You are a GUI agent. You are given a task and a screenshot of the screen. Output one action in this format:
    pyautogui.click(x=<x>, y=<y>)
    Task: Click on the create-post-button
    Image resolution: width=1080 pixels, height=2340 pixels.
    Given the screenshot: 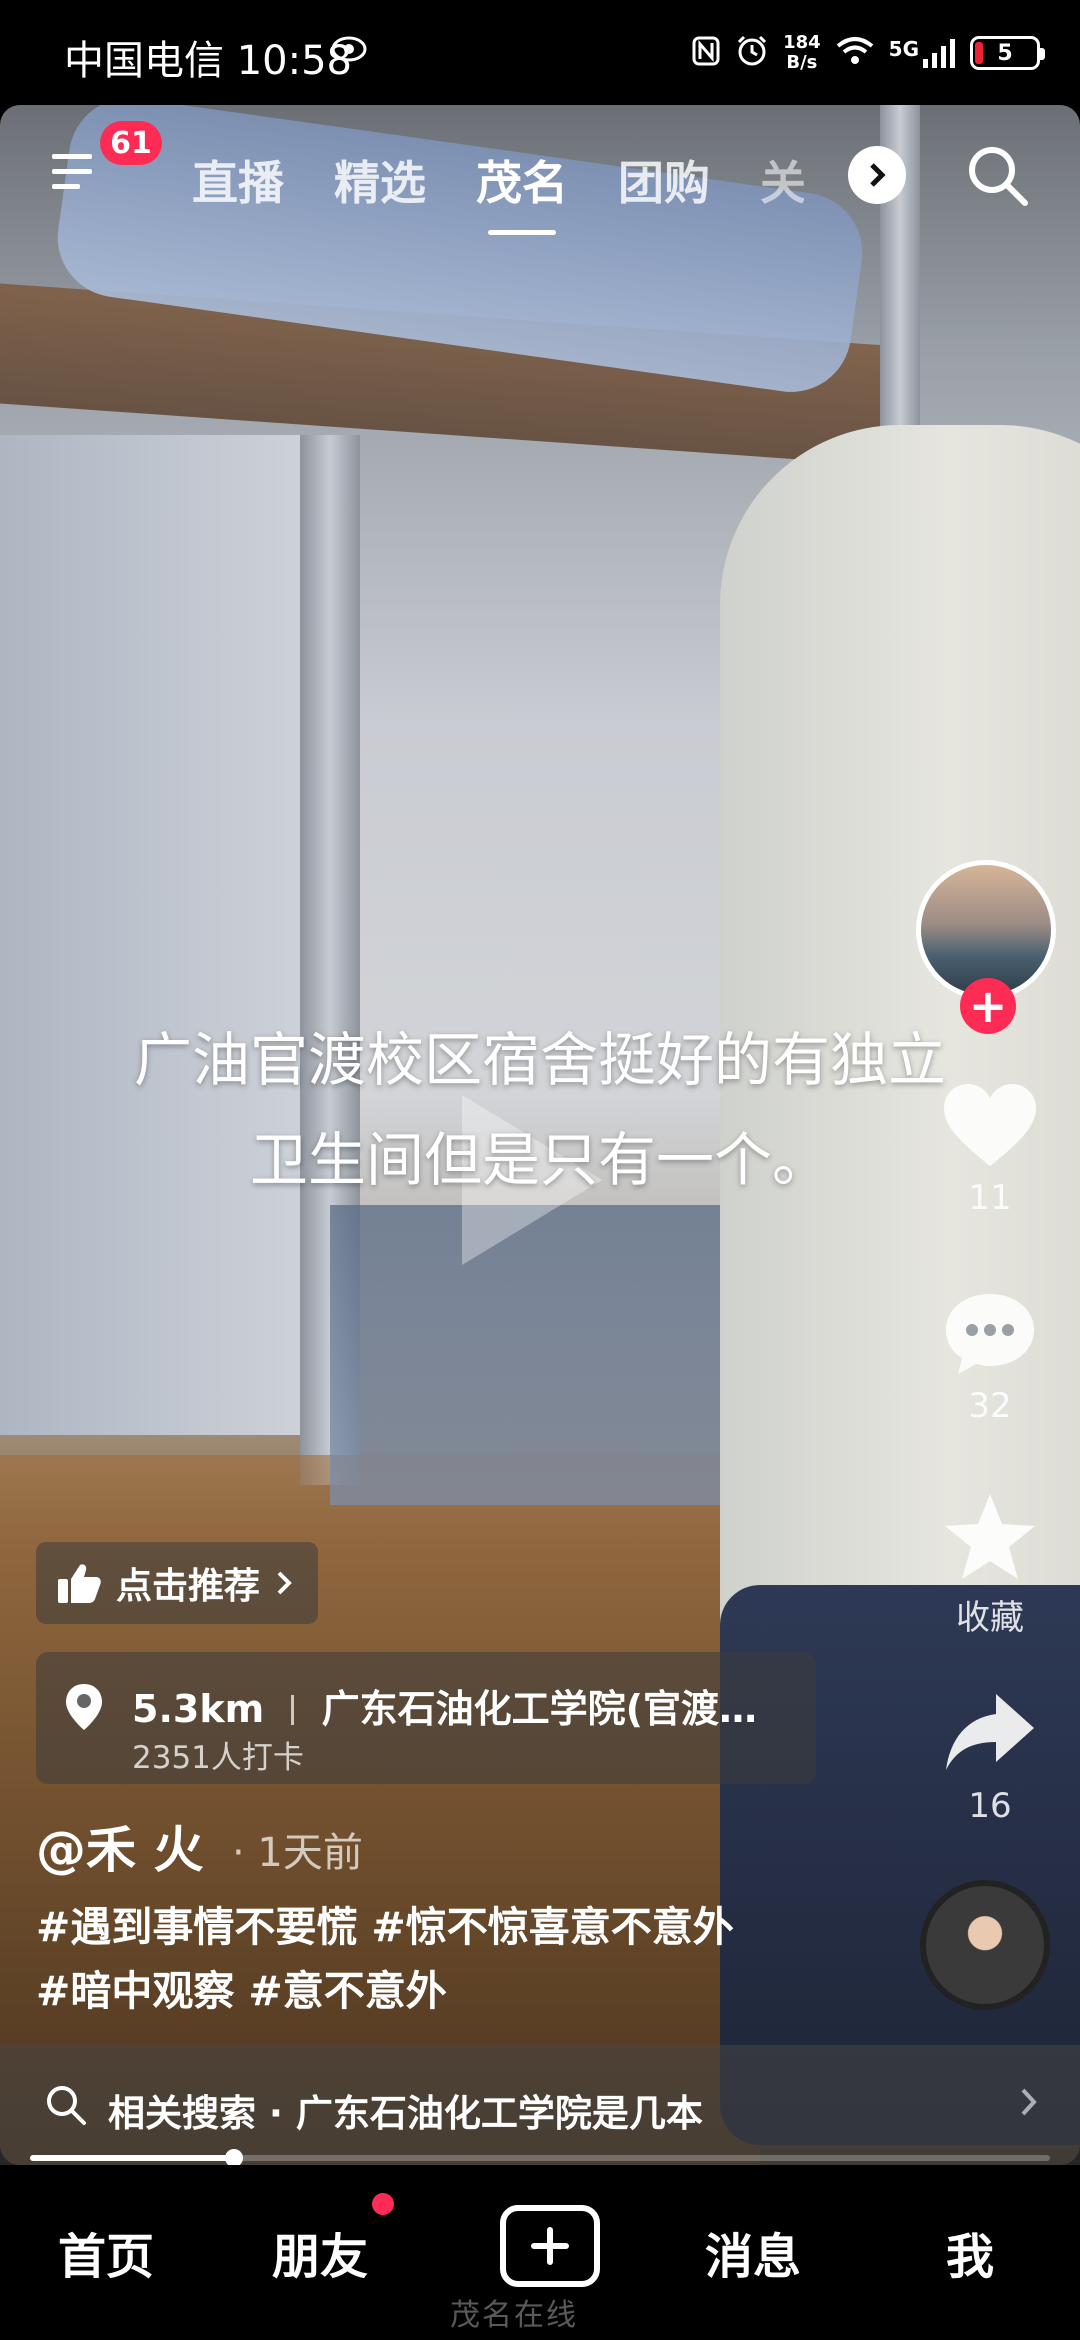 What is the action you would take?
    pyautogui.click(x=550, y=2246)
    